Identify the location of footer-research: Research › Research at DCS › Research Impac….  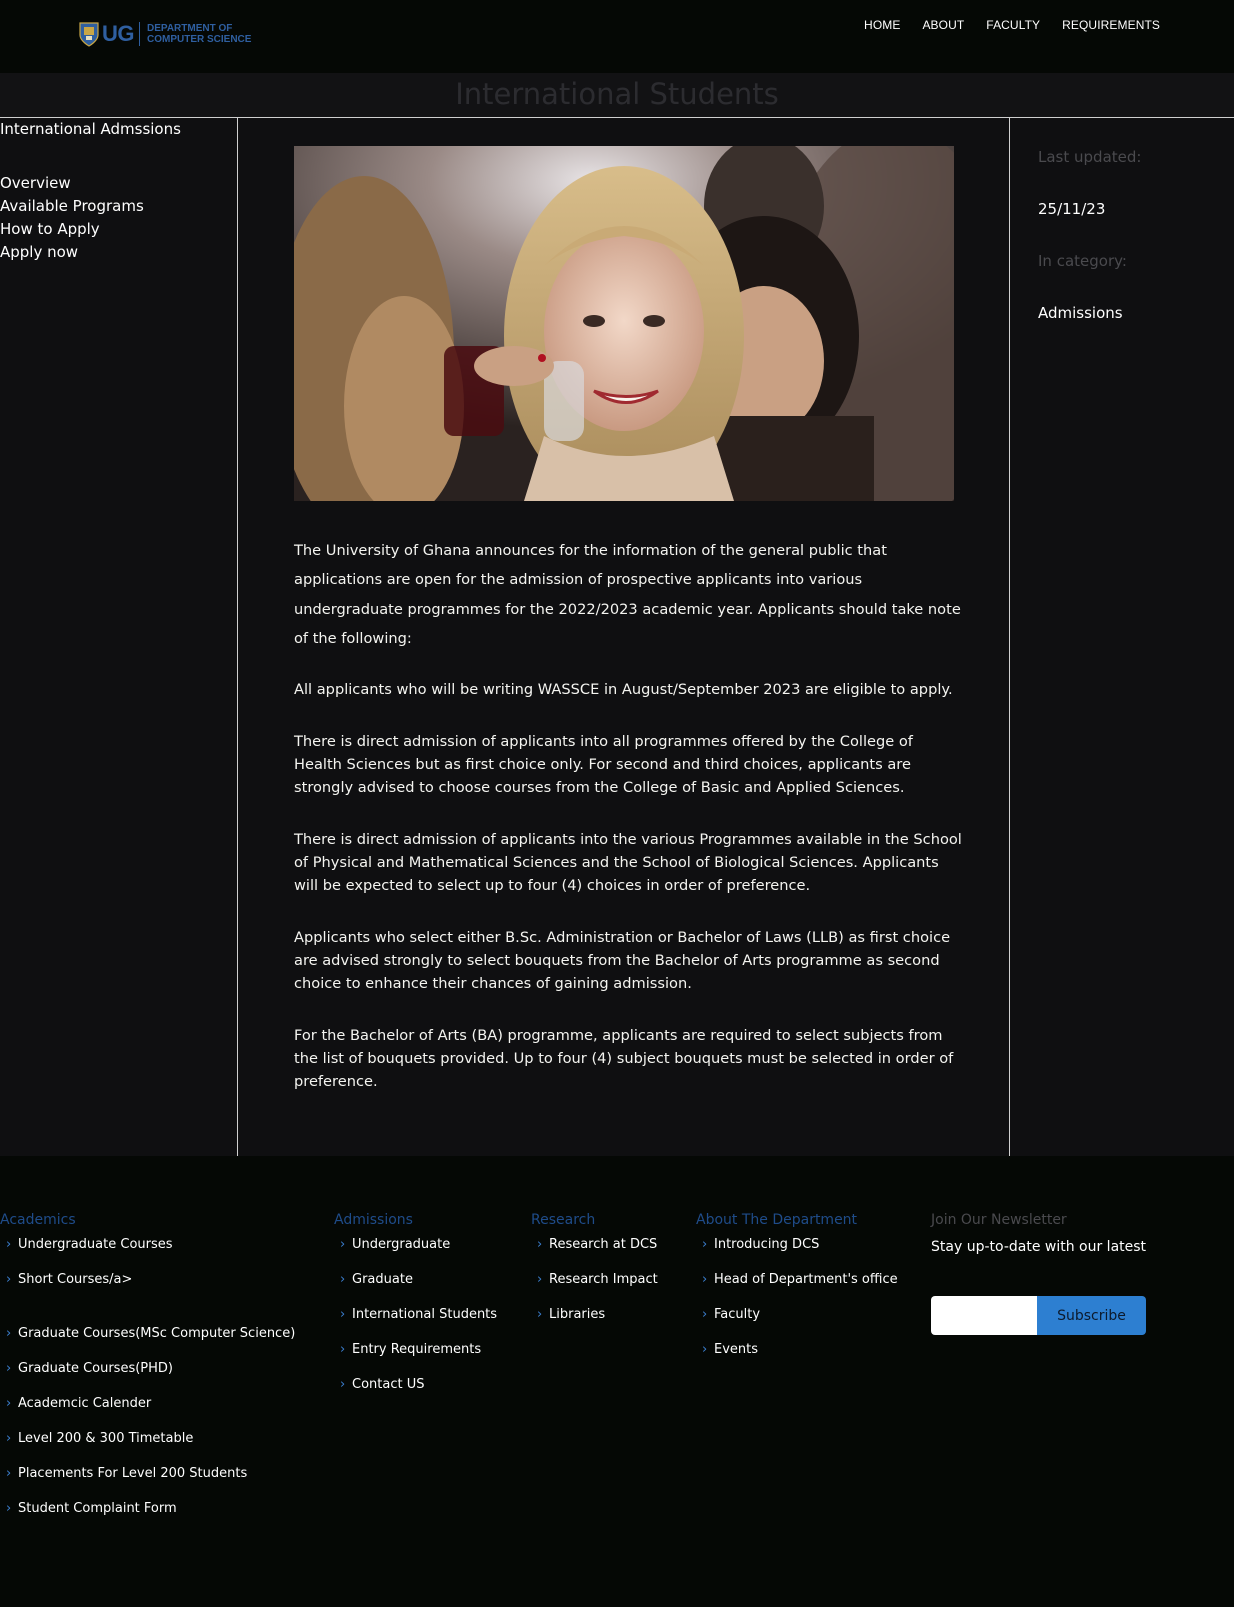
(594, 1276).